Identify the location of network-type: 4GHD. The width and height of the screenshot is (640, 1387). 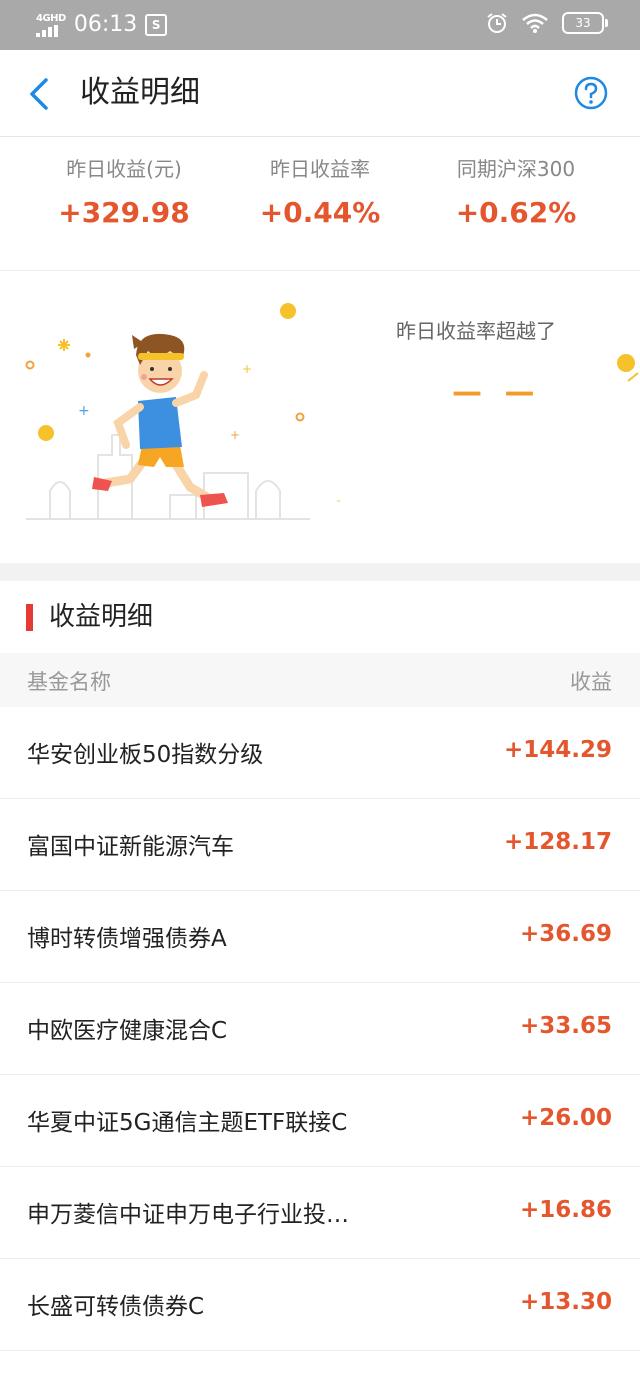
(51, 18).